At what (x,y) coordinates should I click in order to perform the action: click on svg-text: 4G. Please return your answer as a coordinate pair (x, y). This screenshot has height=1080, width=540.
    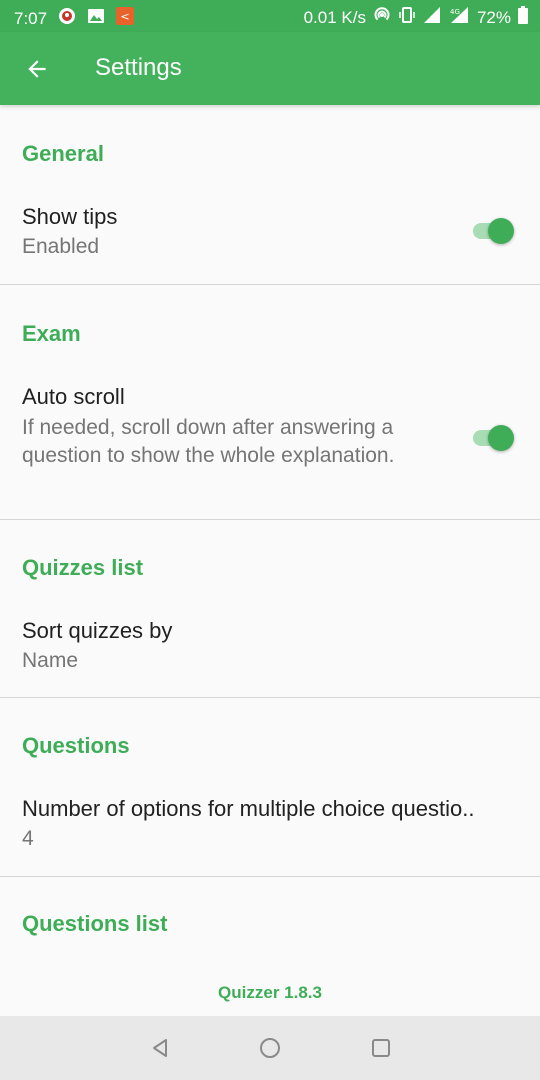
    Looking at the image, I should click on (455, 12).